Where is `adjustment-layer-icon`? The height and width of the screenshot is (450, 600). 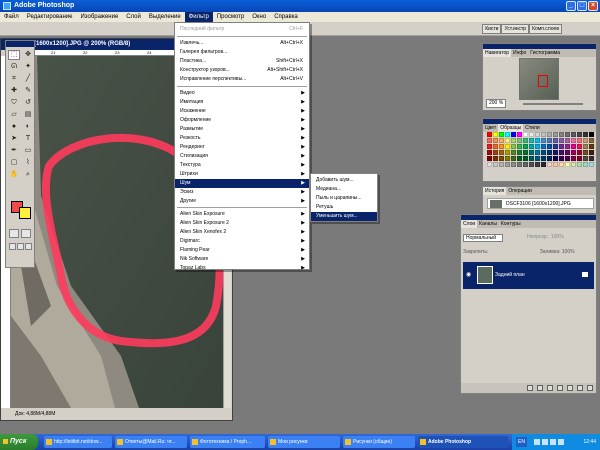 adjustment-layer-icon is located at coordinates (560, 388).